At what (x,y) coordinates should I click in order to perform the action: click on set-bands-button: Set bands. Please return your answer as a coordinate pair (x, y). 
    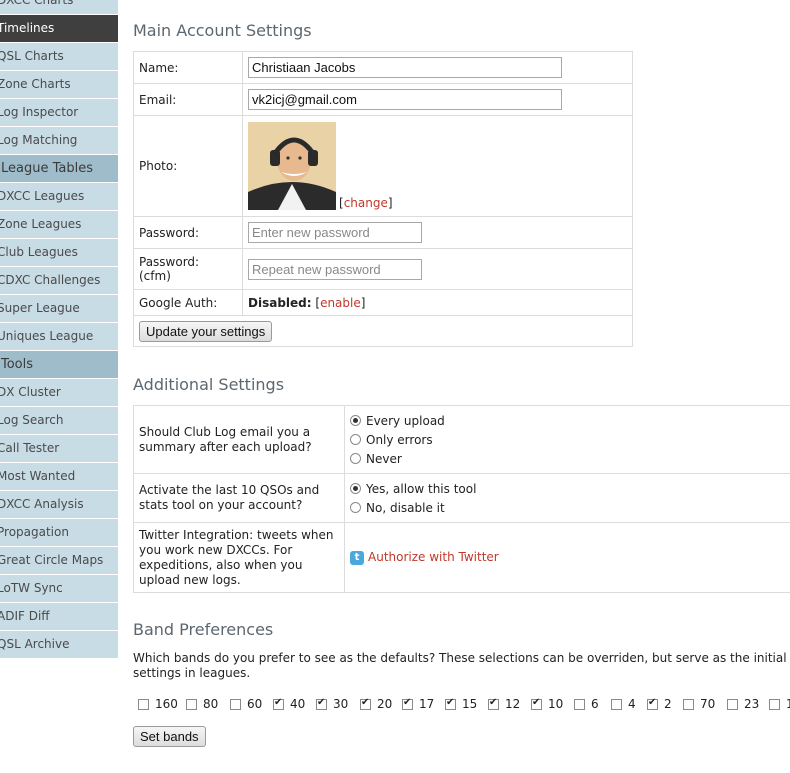
    Looking at the image, I should click on (169, 736).